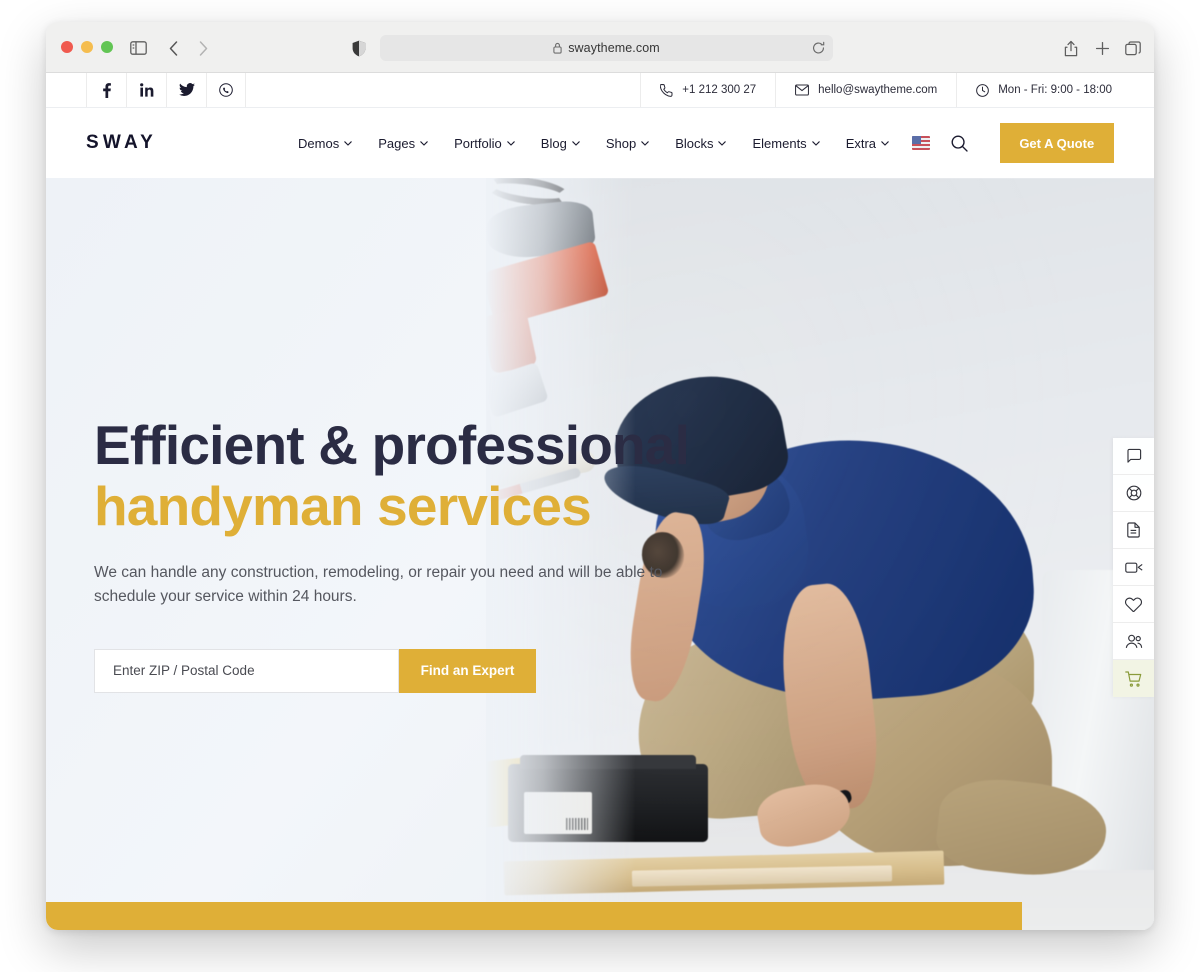 The image size is (1200, 972). Describe the element at coordinates (557, 48) in the screenshot. I see `lock-icon` at that location.